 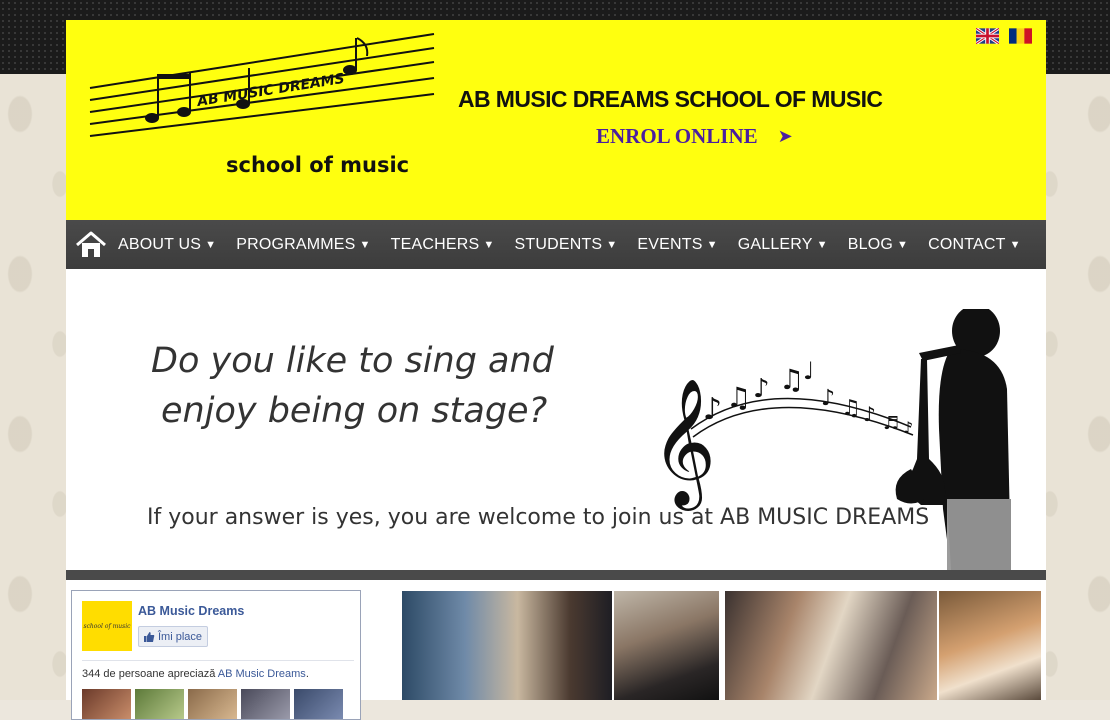 I want to click on site-logo: AB MUSIC DREAMS school of music, so click(x=262, y=108).